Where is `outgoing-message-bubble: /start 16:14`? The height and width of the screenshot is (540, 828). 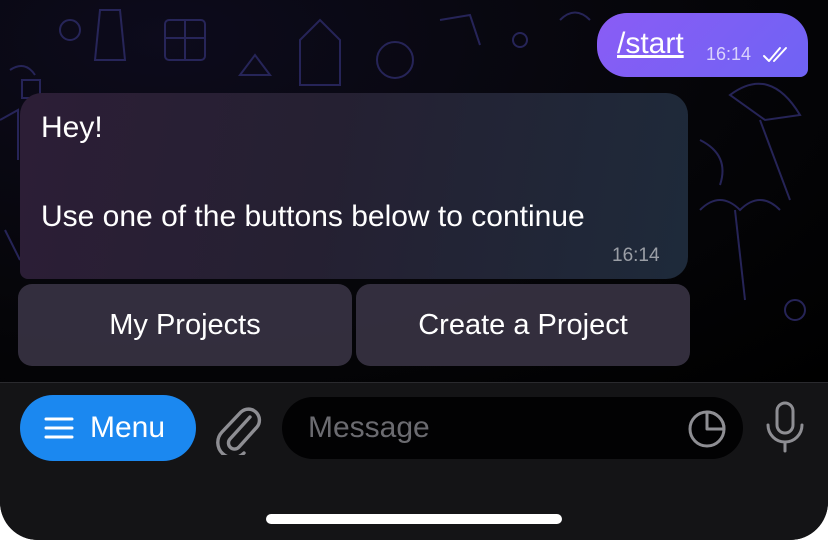 outgoing-message-bubble: /start 16:14 is located at coordinates (702, 45).